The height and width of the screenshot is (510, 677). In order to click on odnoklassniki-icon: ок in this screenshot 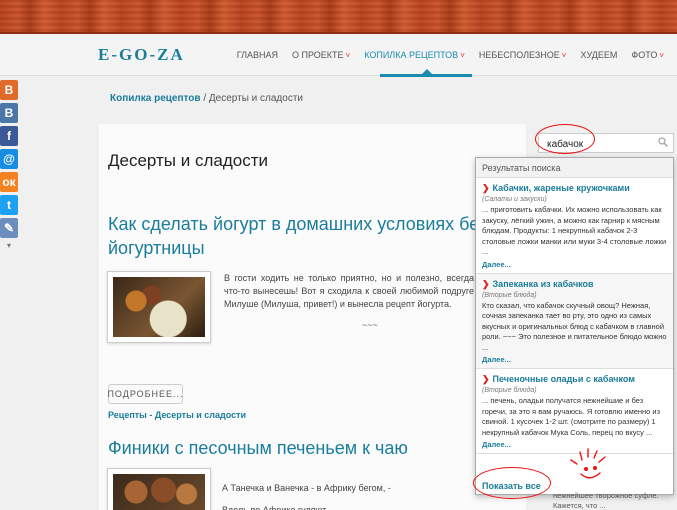, I will do `click(9, 182)`.